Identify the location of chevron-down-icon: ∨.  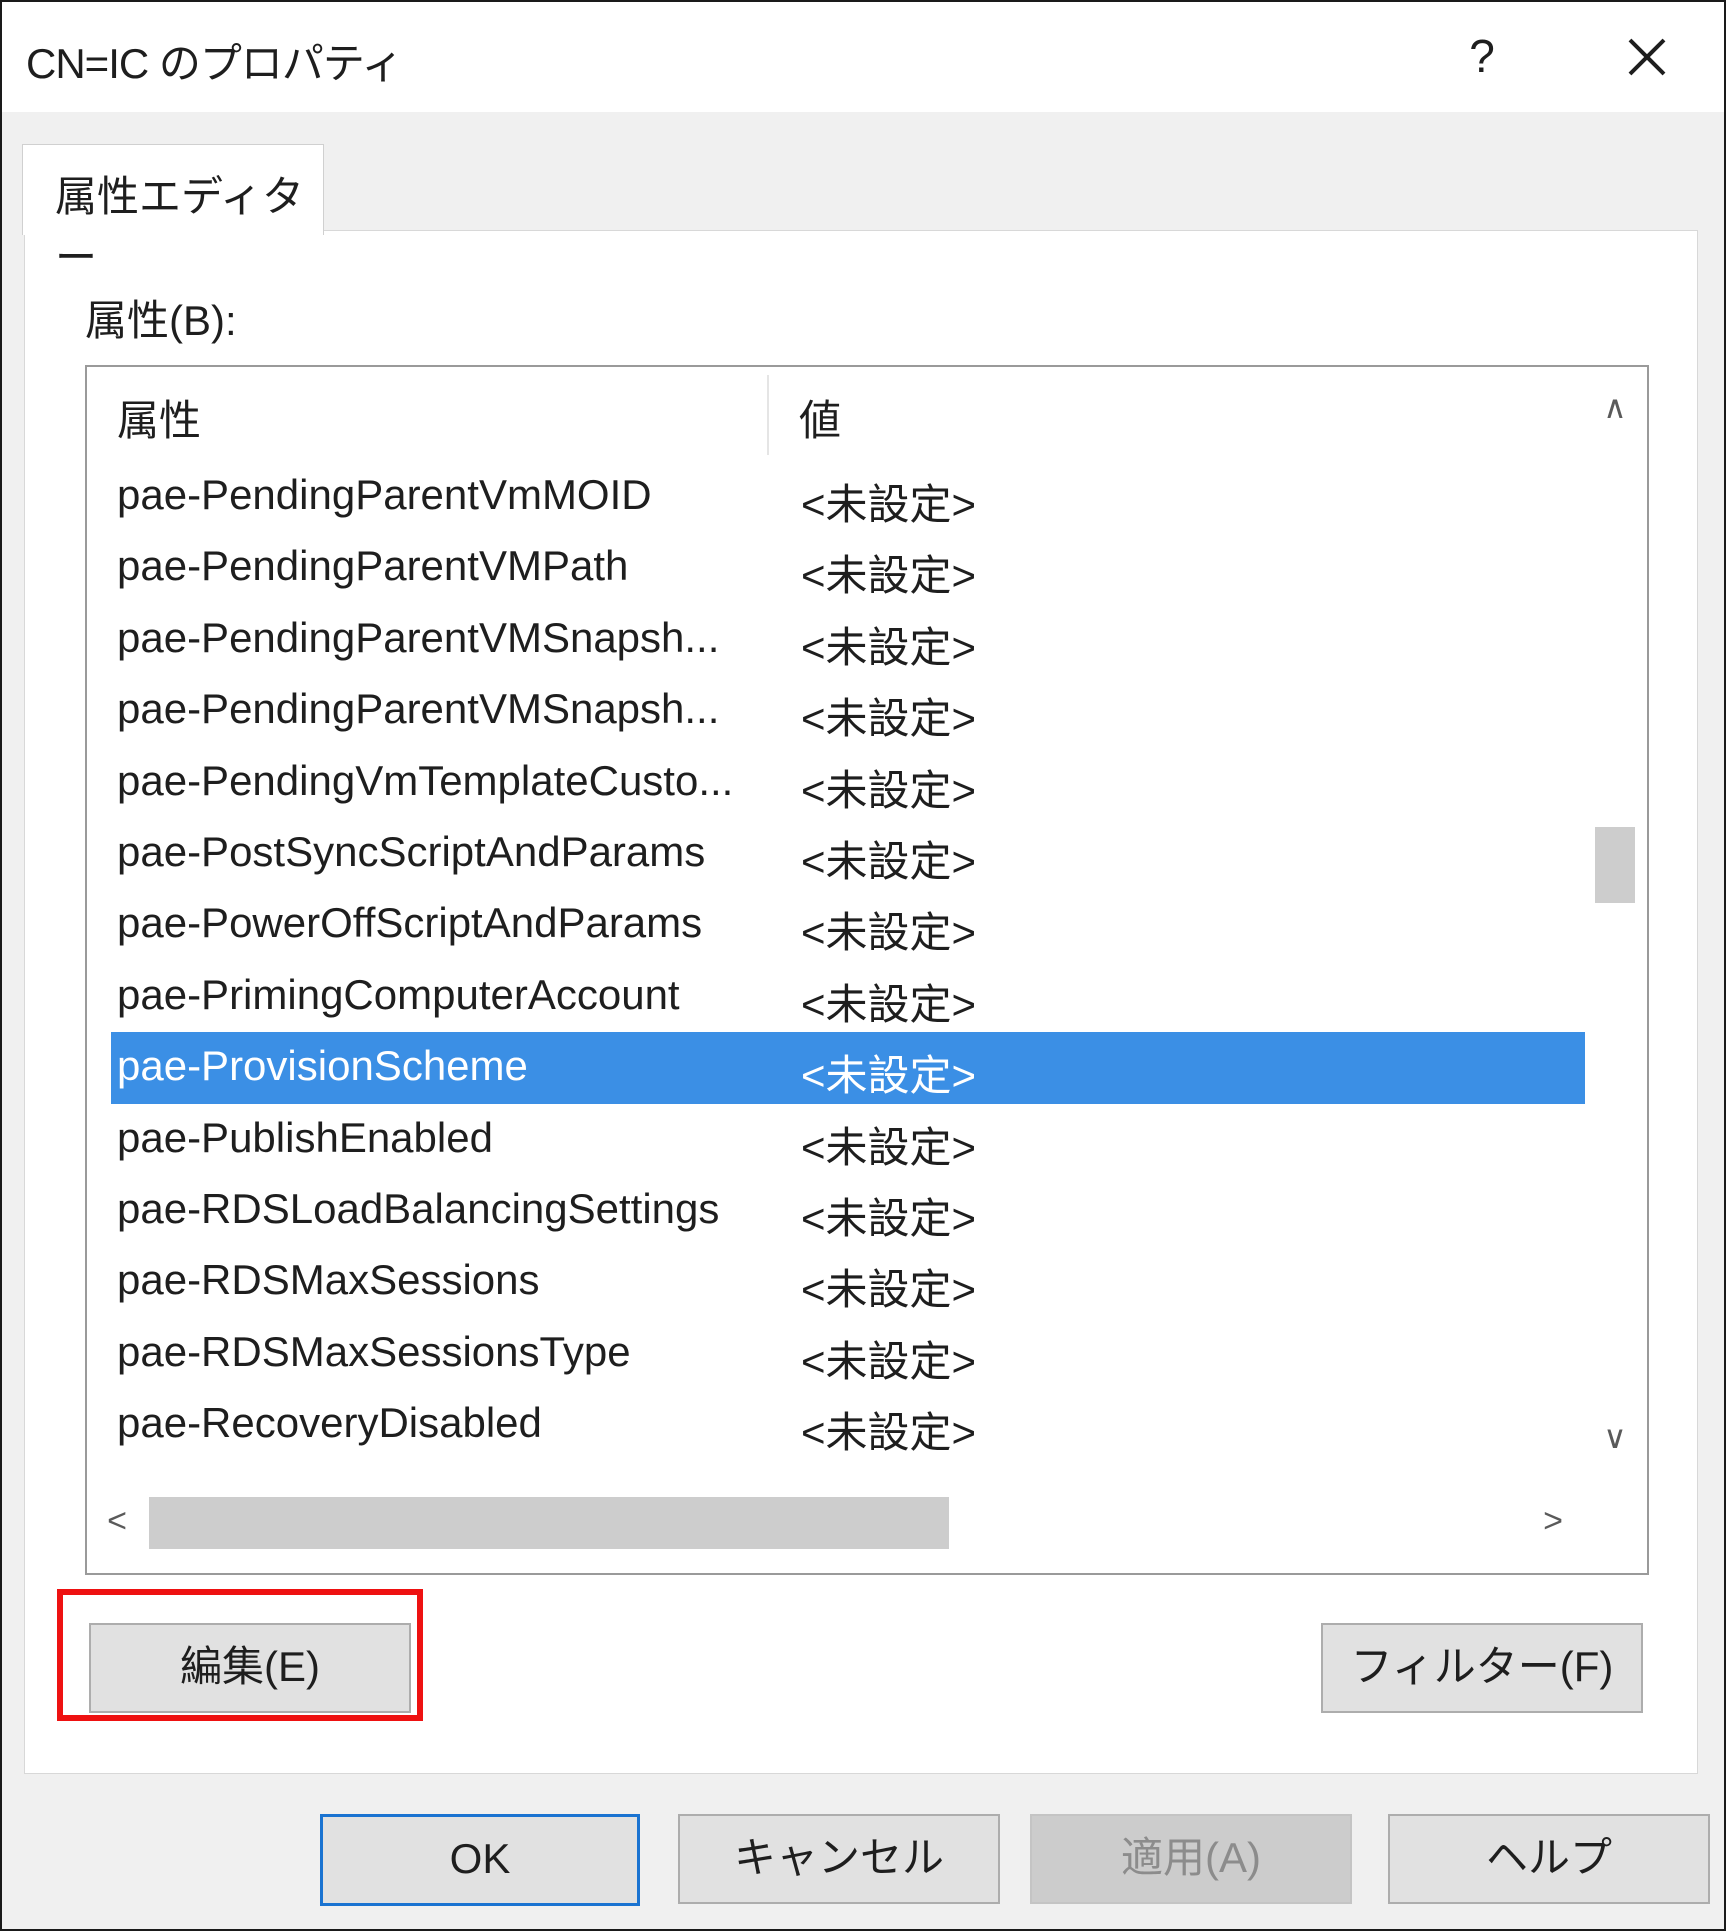
(1615, 1437).